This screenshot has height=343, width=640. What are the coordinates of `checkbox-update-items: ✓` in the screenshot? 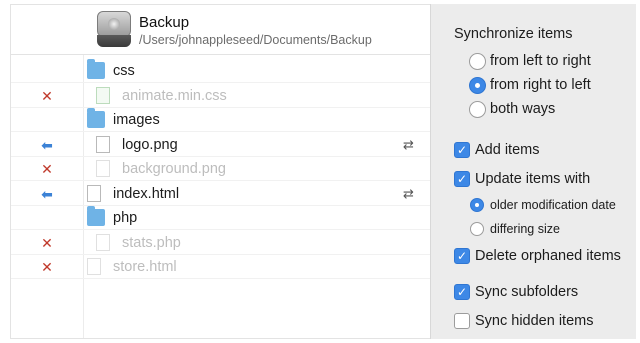 It's located at (462, 179).